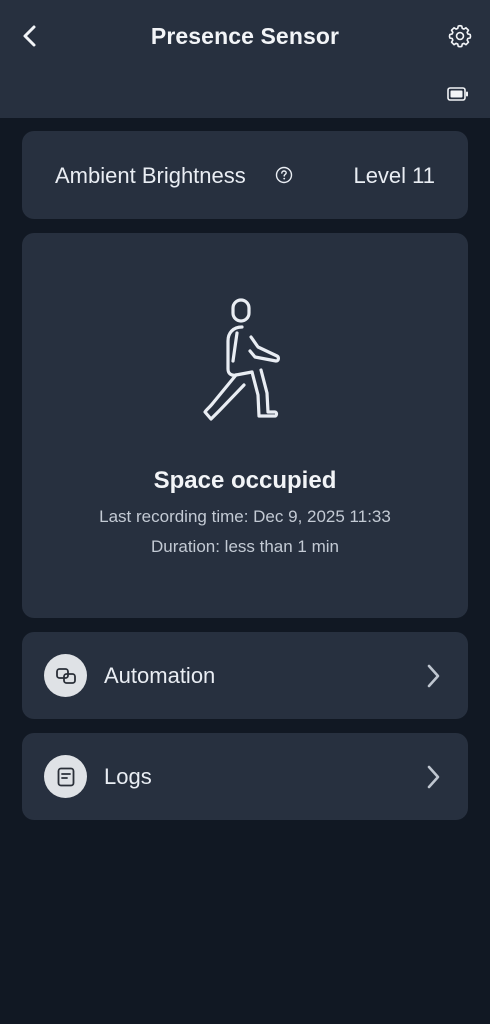 The image size is (490, 1024). I want to click on ambient-brightness-card: Ambient Brightness Level 11, so click(245, 175).